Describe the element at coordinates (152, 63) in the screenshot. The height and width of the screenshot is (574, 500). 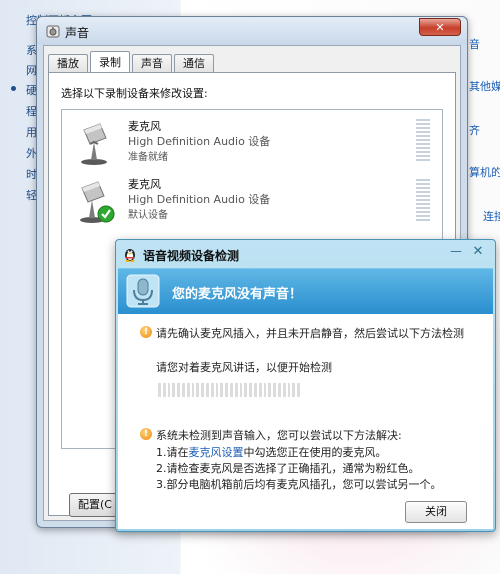
I see `tab-sounds: 声音` at that location.